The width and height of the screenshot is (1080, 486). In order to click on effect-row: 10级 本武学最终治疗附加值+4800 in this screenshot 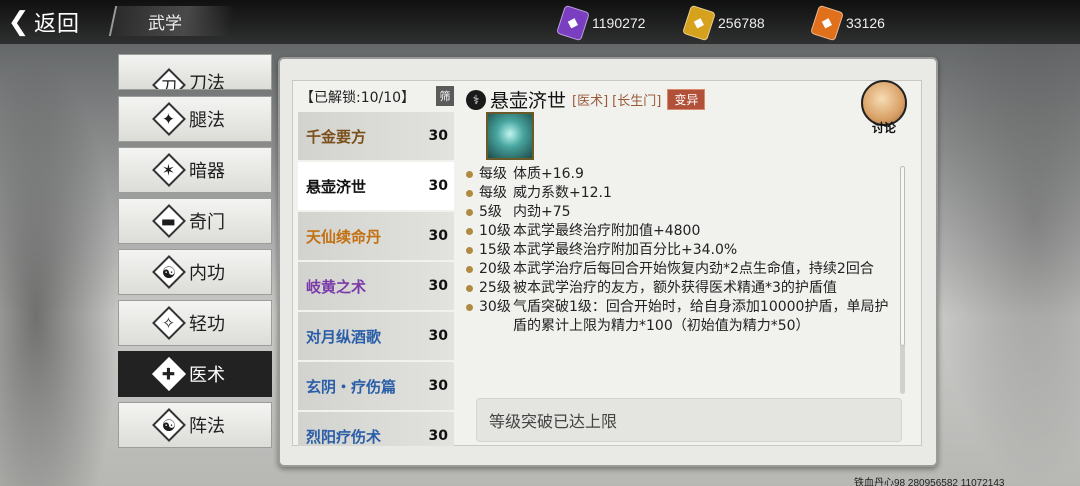, I will do `click(678, 231)`.